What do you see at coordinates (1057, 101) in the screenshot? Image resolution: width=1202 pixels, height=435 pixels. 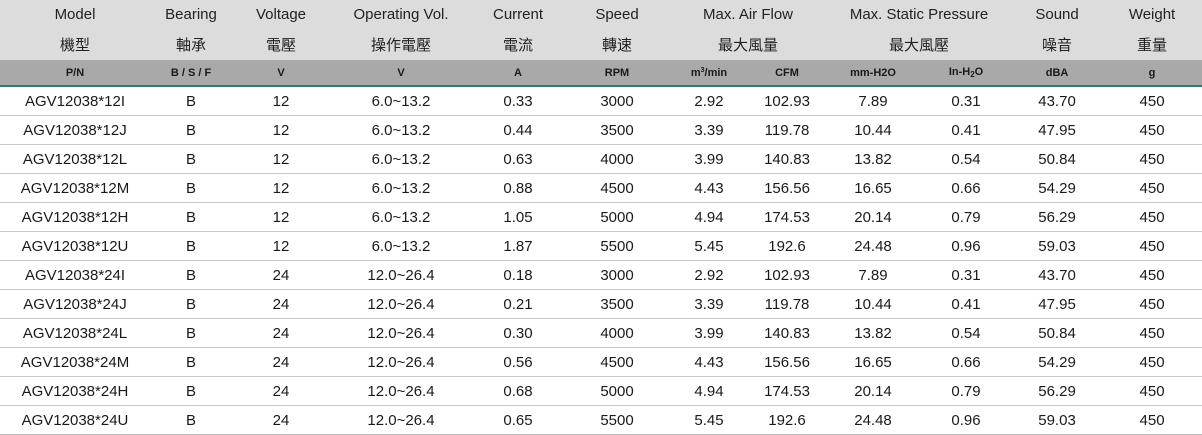 I see `cell-sound: 43.70` at bounding box center [1057, 101].